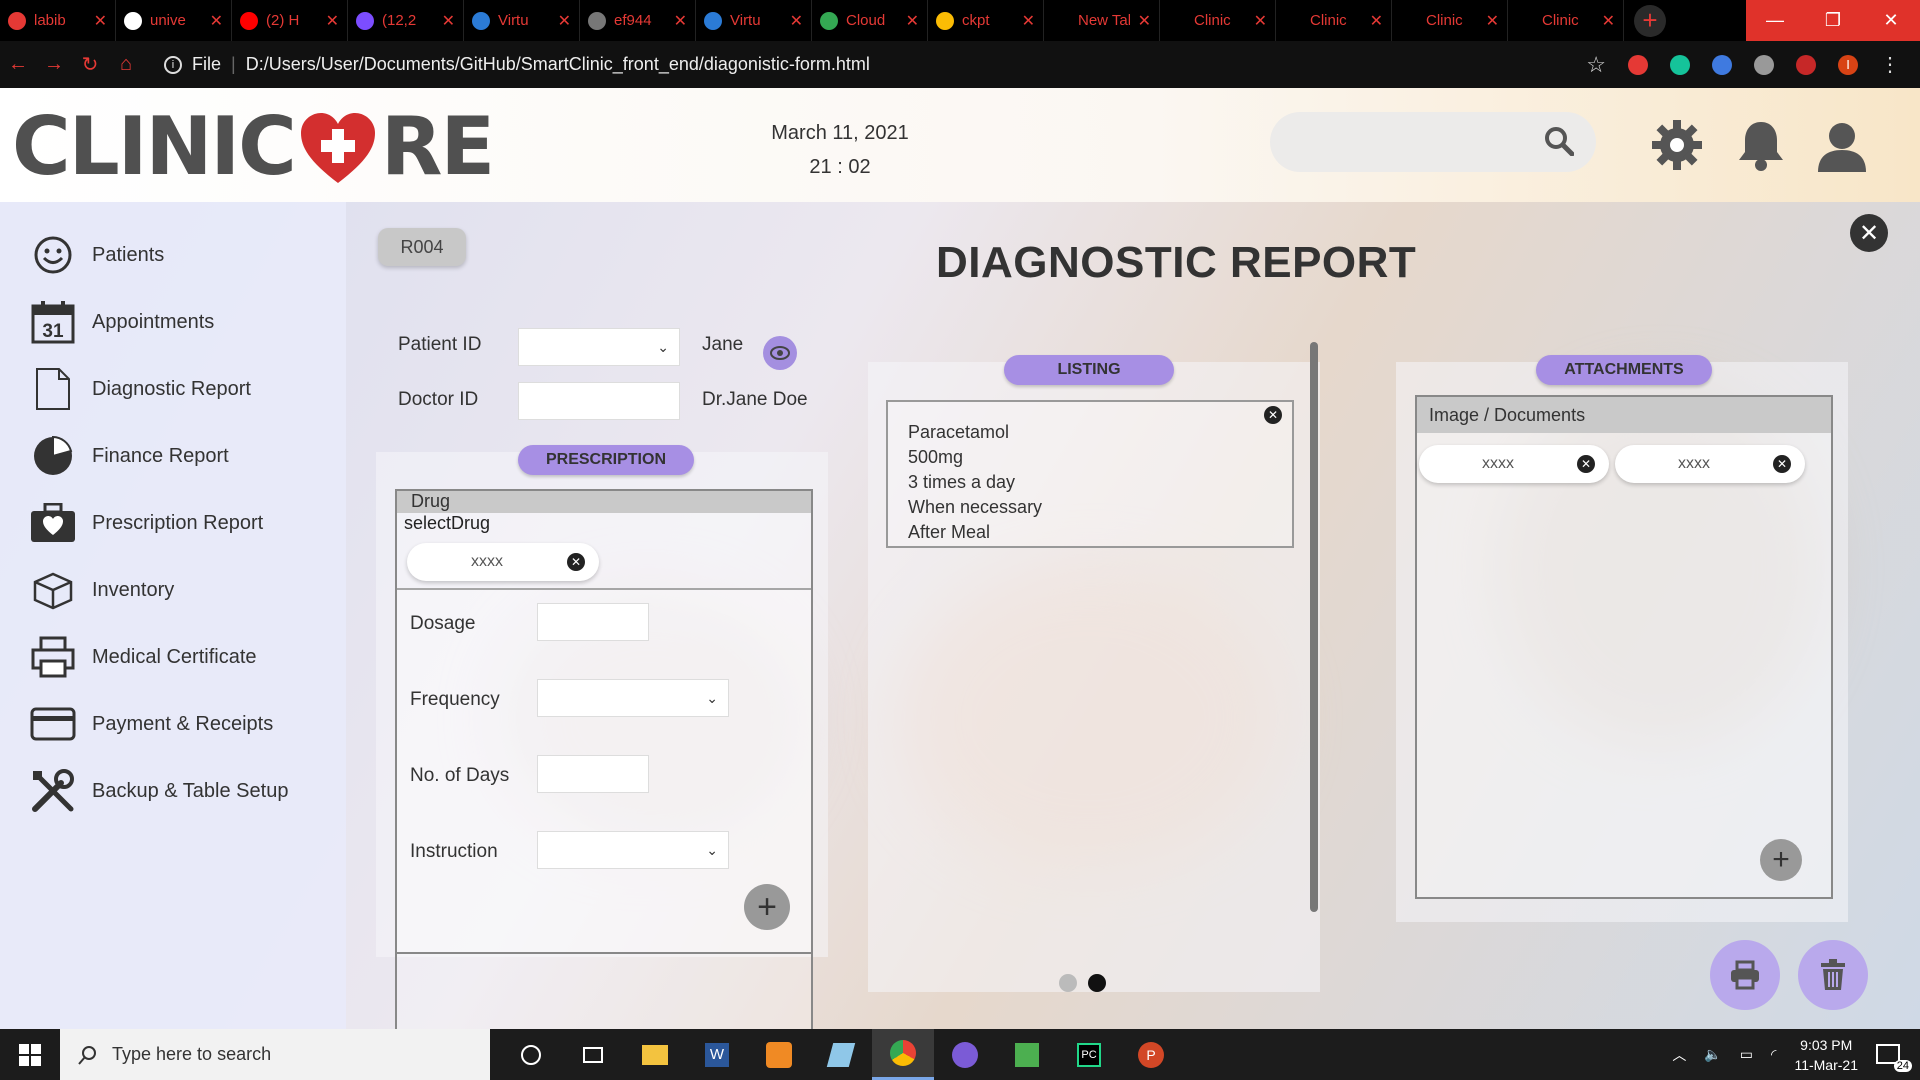 The width and height of the screenshot is (1920, 1080). What do you see at coordinates (1773, 1054) in the screenshot?
I see `wifi-icon: ◜` at bounding box center [1773, 1054].